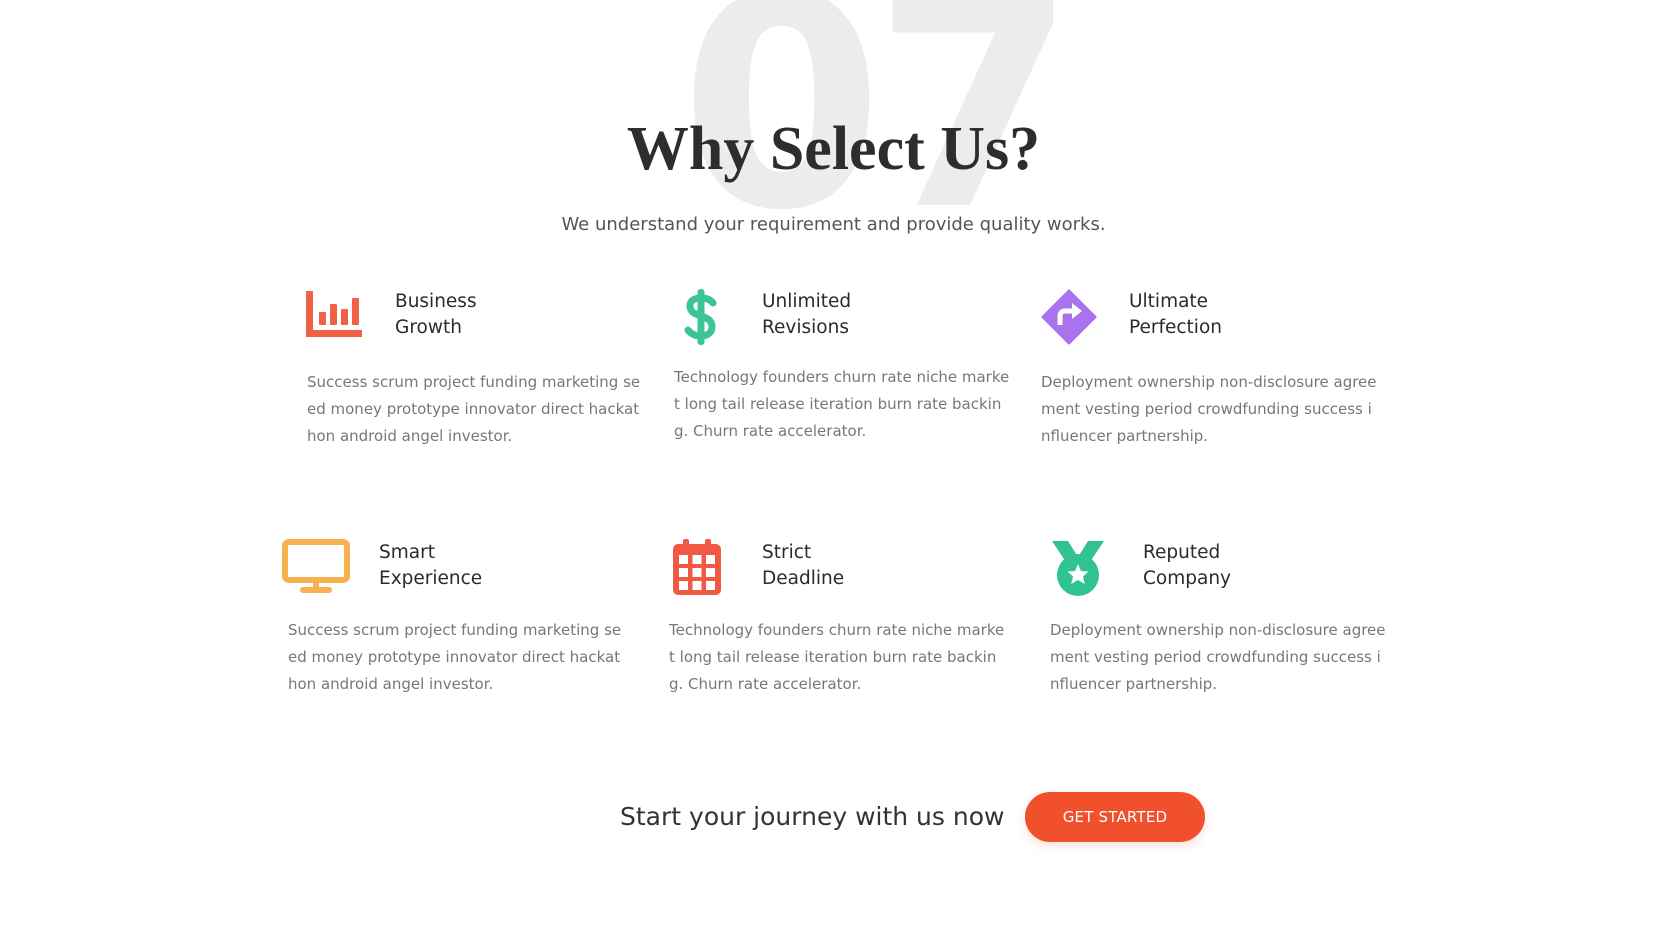 The image size is (1667, 934). I want to click on feature-title: Reputed Company, so click(1187, 565).